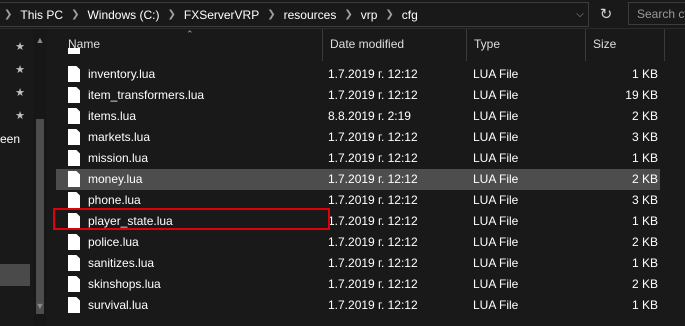 The height and width of the screenshot is (326, 685). What do you see at coordinates (112, 116) in the screenshot?
I see `file-name: items.lua` at bounding box center [112, 116].